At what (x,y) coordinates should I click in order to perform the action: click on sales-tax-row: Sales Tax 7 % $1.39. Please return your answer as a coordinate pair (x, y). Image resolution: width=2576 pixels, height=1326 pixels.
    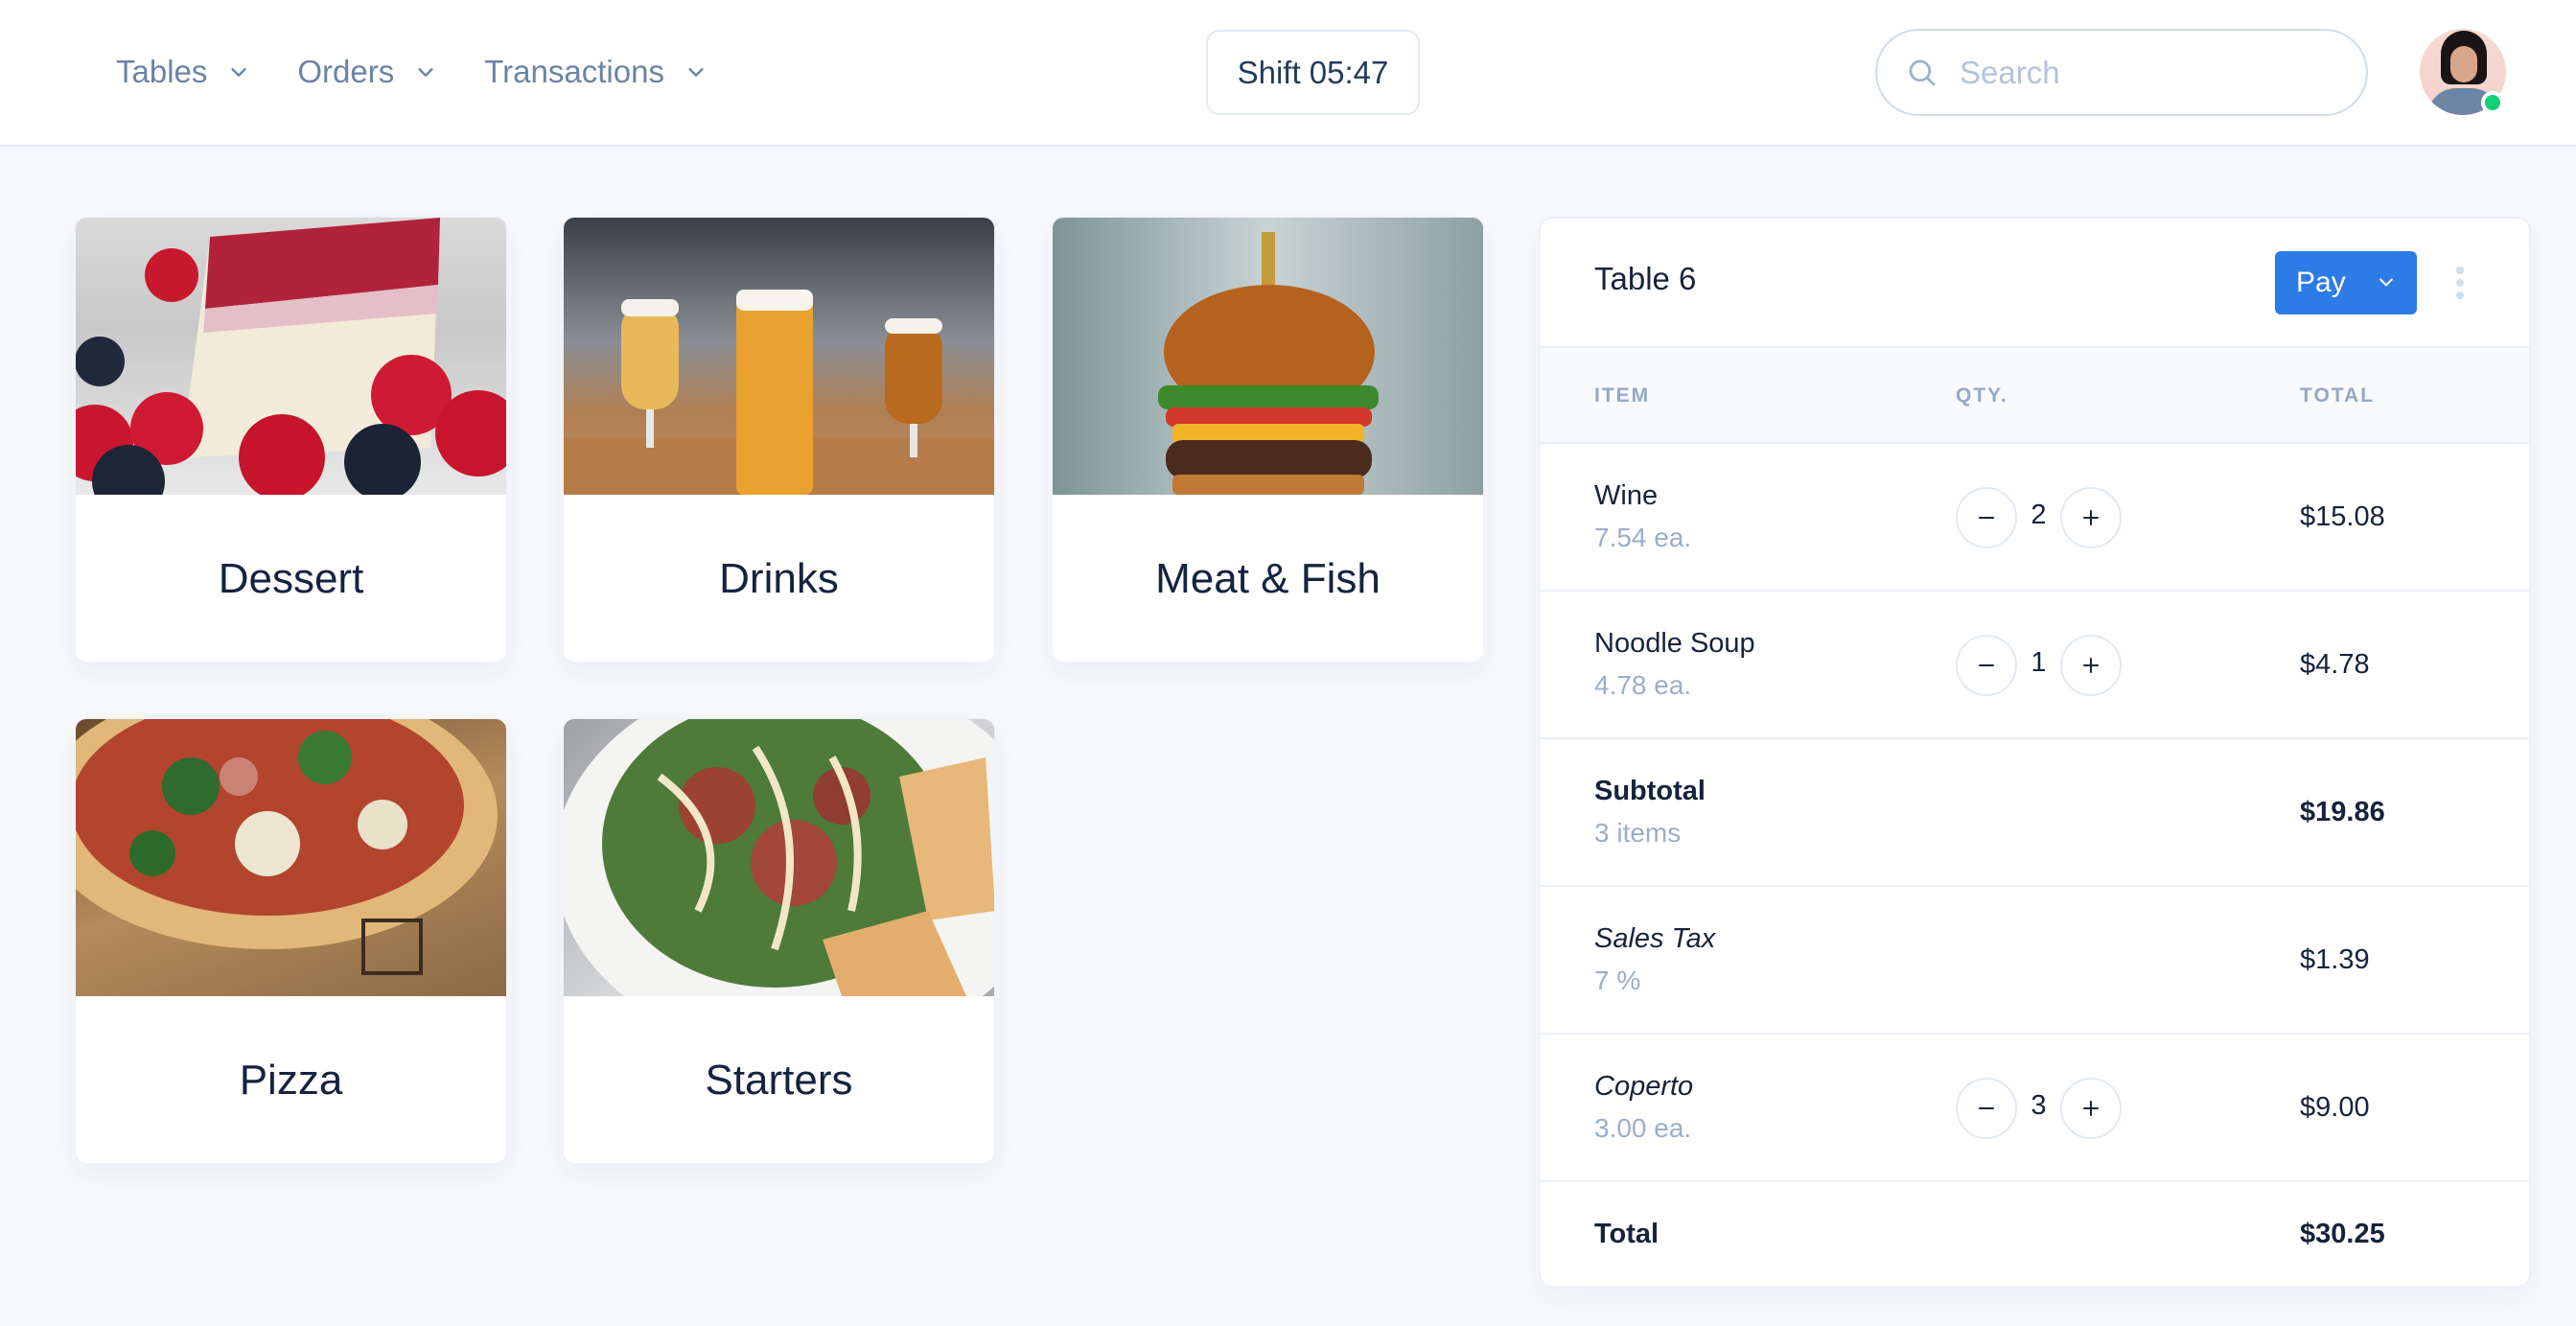
    Looking at the image, I should click on (2035, 961).